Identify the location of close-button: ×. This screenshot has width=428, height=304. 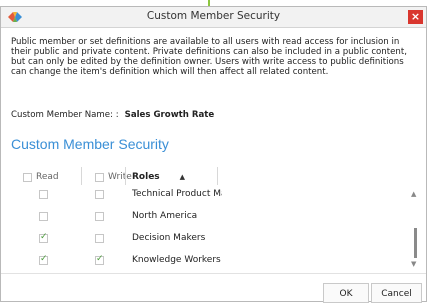
(415, 17).